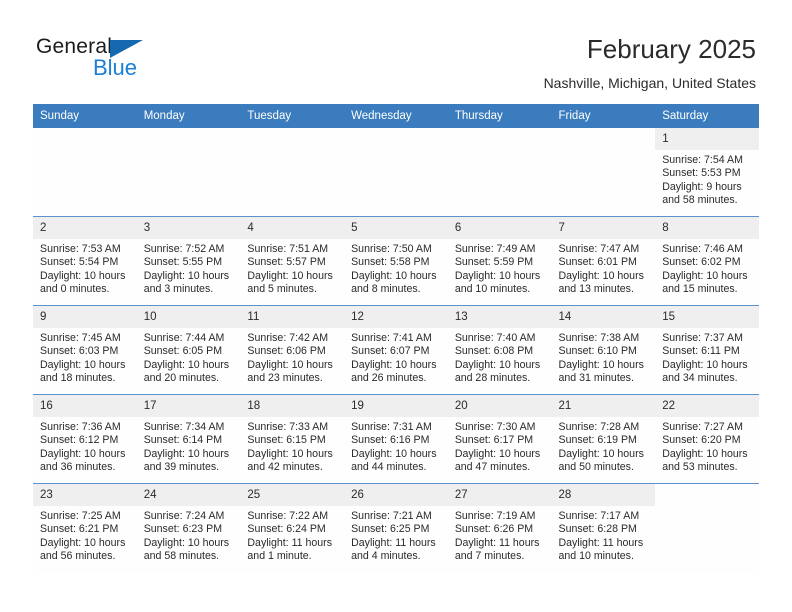  Describe the element at coordinates (396, 495) in the screenshot. I see `day-number: 26` at that location.